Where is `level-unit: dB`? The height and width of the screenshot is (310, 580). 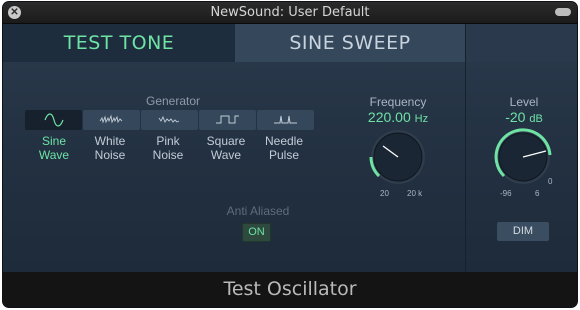
level-unit: dB is located at coordinates (536, 119).